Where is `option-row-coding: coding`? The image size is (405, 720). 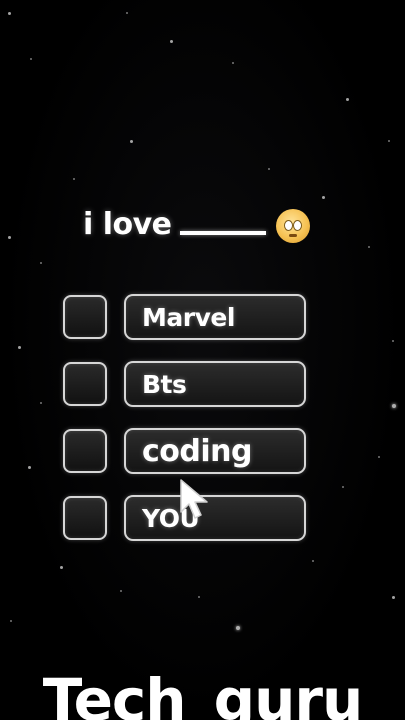
option-row-coding: coding is located at coordinates (185, 451).